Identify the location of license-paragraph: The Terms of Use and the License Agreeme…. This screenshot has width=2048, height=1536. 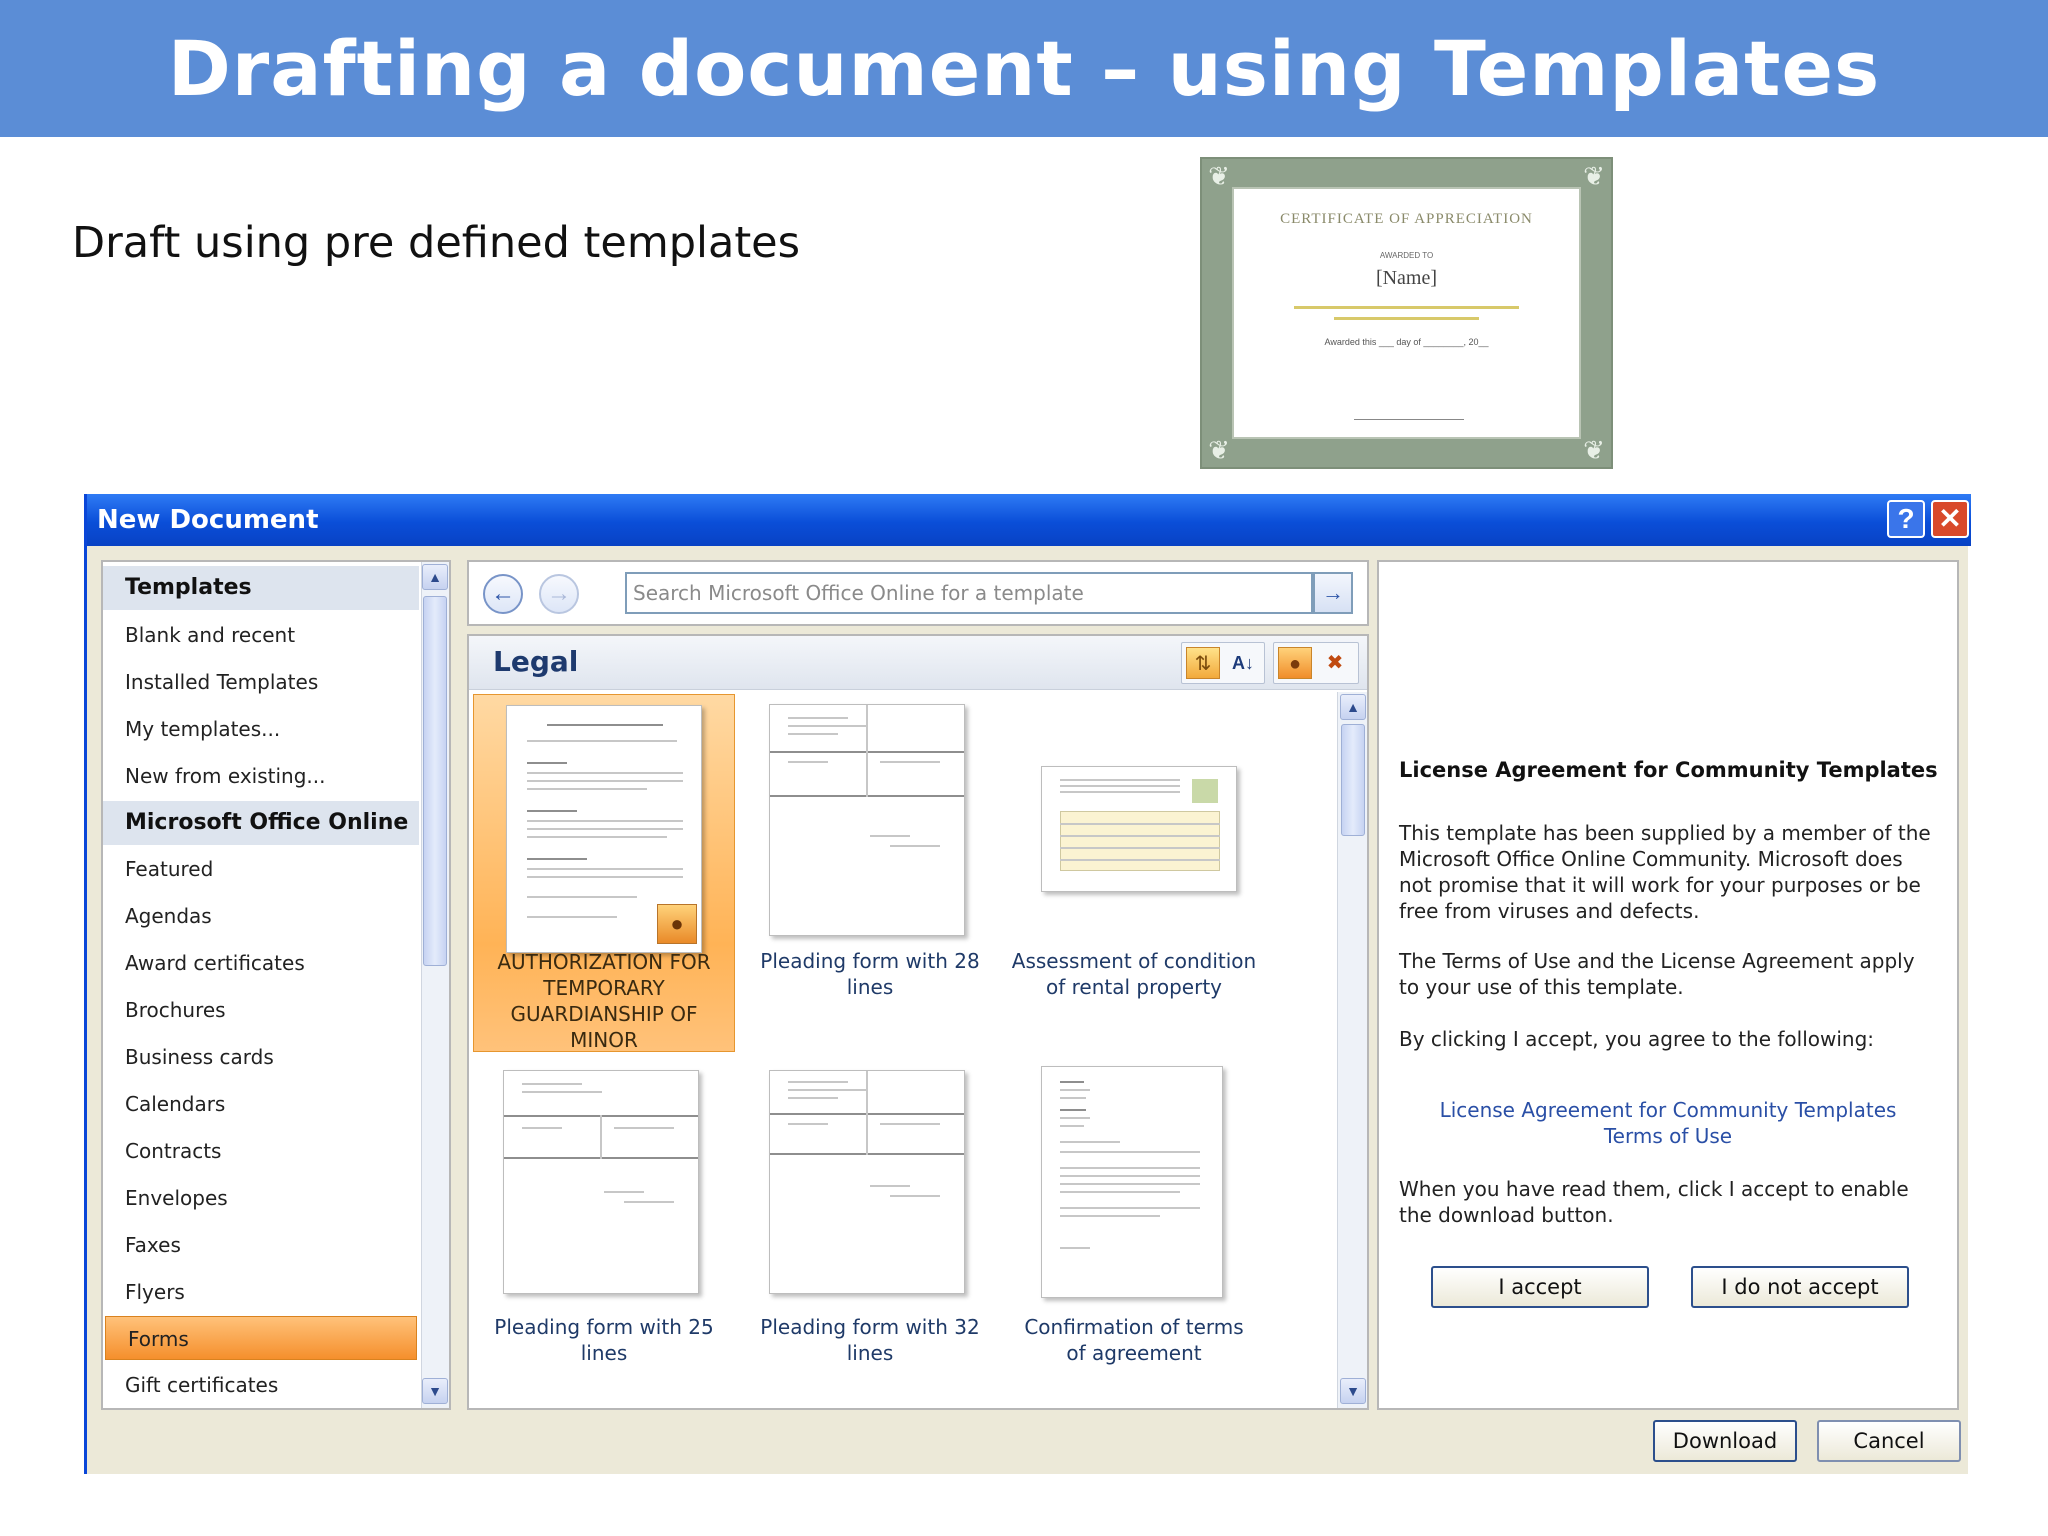
(1657, 974).